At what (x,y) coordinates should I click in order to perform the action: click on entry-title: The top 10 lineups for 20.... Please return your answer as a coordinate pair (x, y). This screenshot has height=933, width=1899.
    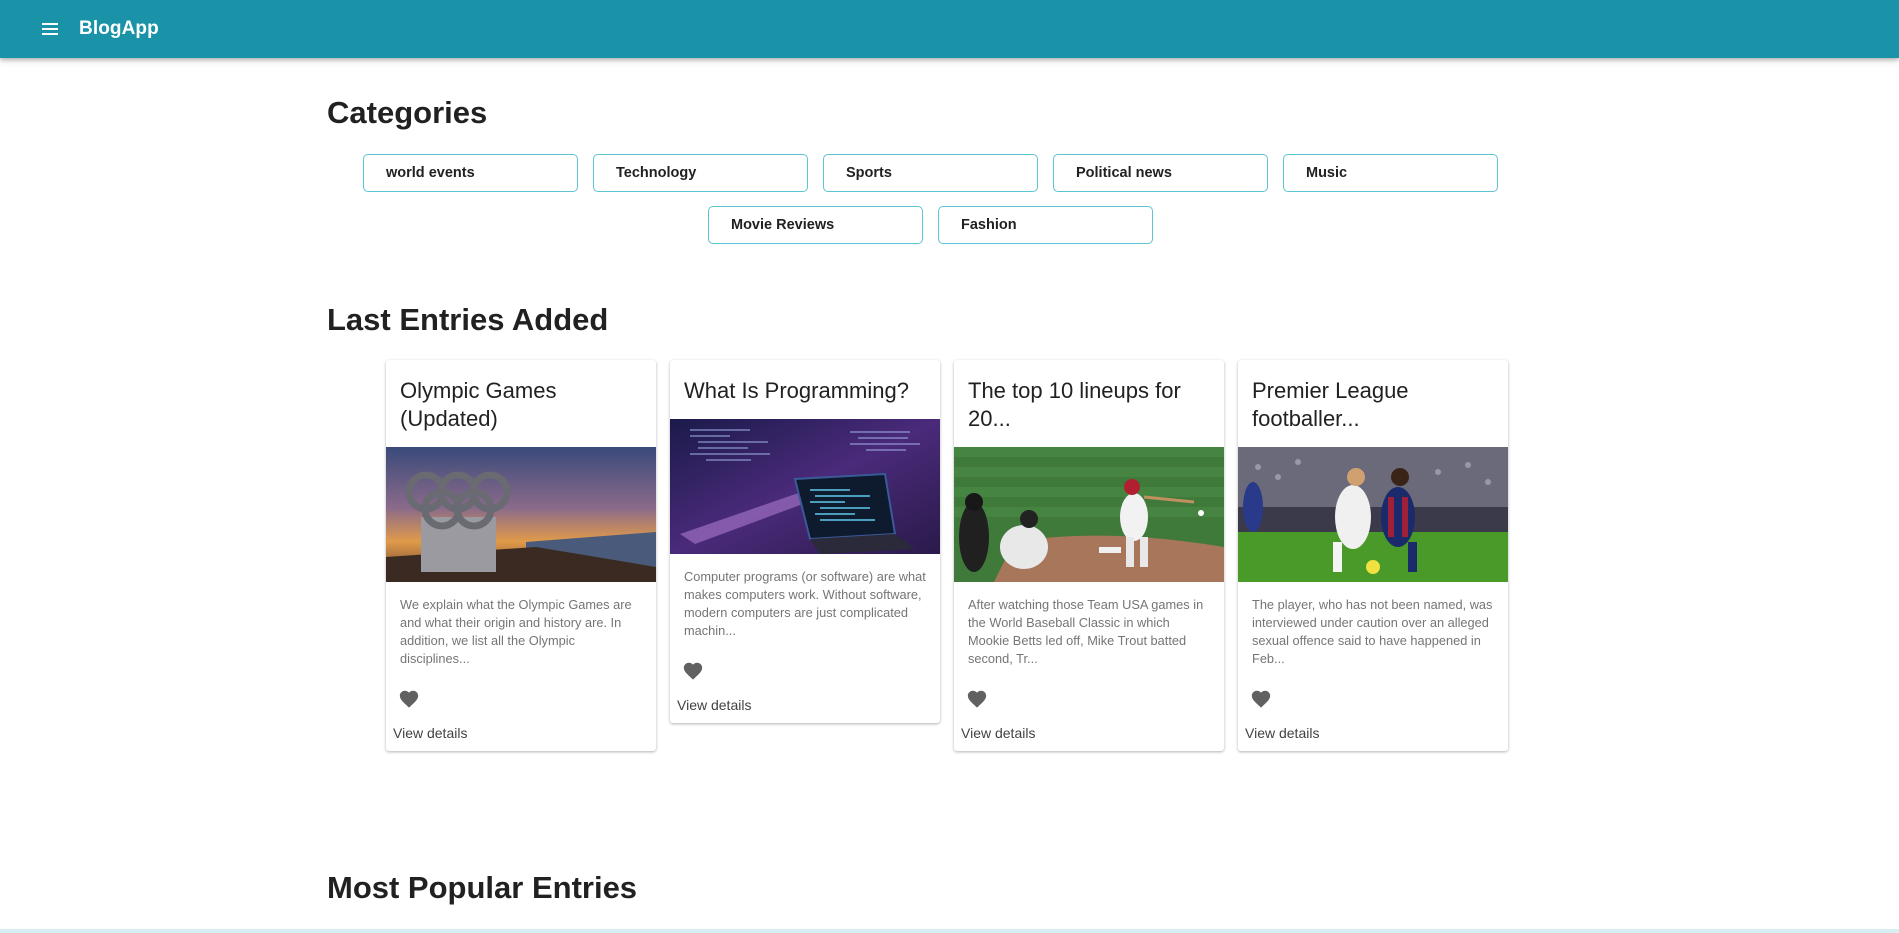
    Looking at the image, I should click on (1089, 403).